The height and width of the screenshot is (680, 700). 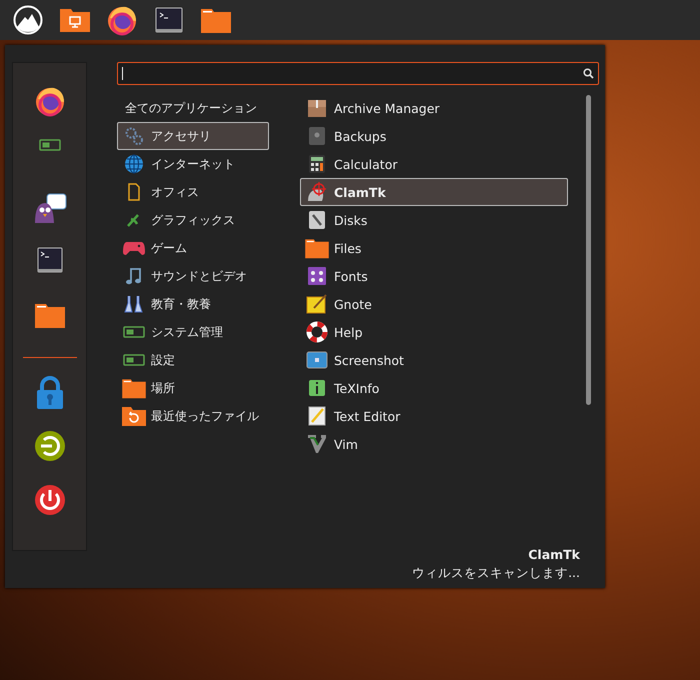 What do you see at coordinates (49, 393) in the screenshot?
I see `lock-icon` at bounding box center [49, 393].